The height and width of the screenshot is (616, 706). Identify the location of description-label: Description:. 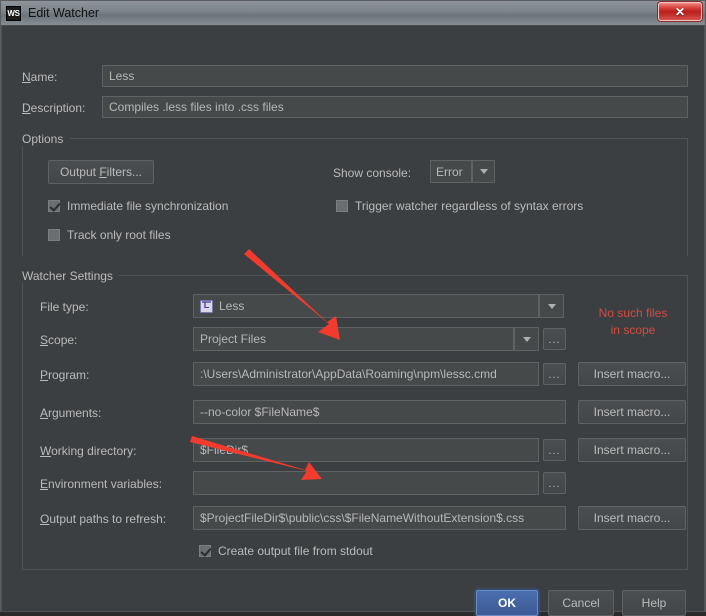
(54, 108).